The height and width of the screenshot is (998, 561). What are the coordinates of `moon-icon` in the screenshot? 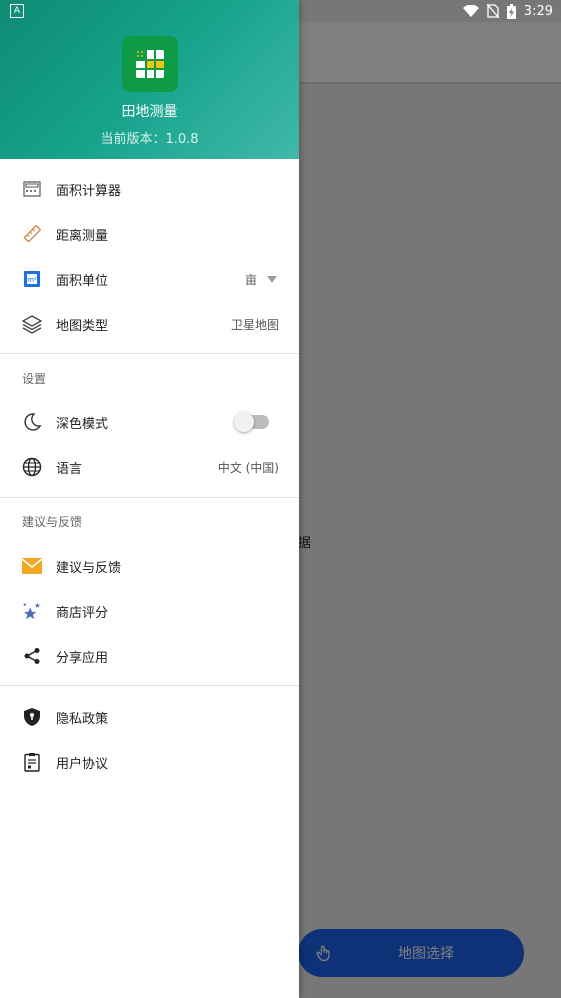 It's located at (32, 422).